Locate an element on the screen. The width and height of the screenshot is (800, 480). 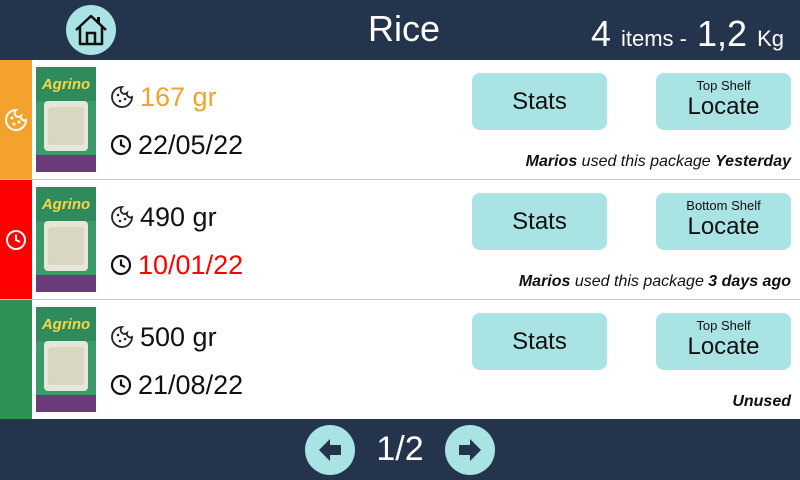
date-value: 21/08/22 is located at coordinates (191, 385).